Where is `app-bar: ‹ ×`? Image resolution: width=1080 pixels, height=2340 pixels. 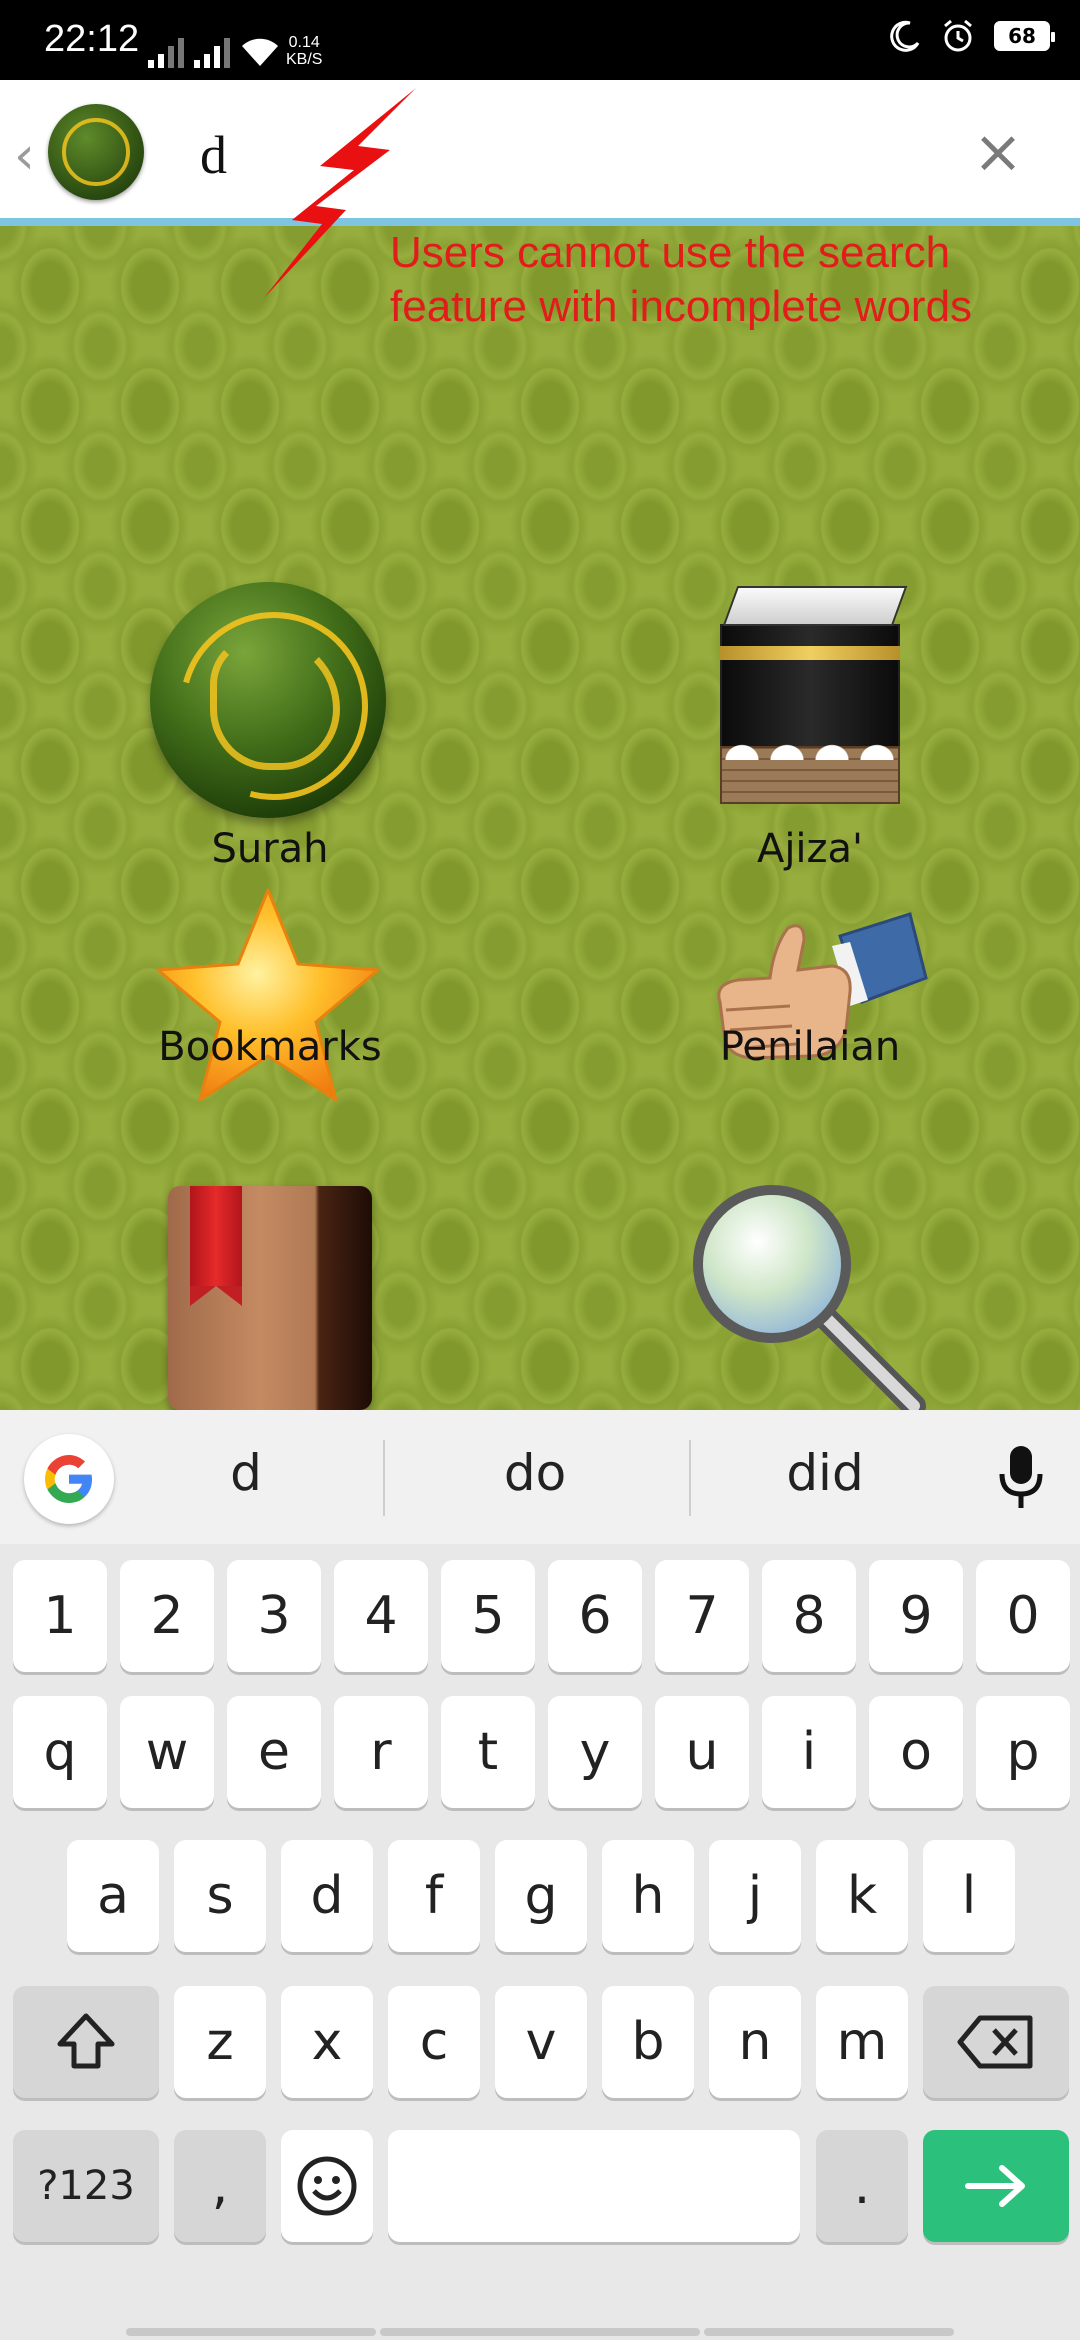
app-bar: ‹ × is located at coordinates (540, 153).